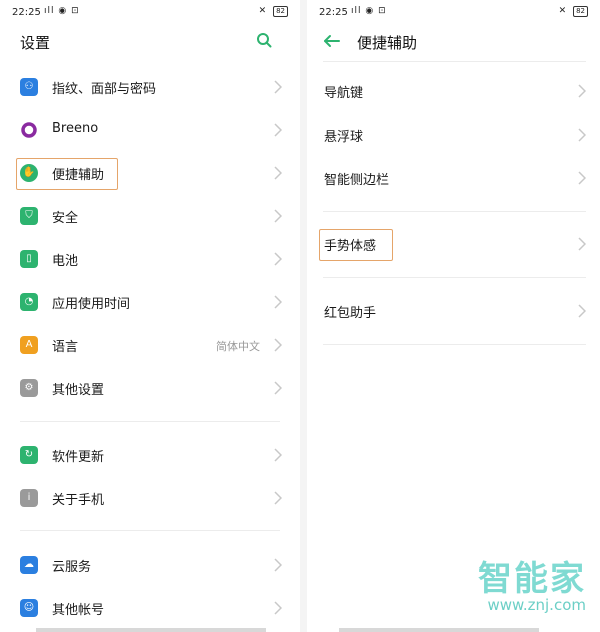 This screenshot has width=600, height=632. What do you see at coordinates (91, 304) in the screenshot?
I see `item-label: 应用使用时间` at bounding box center [91, 304].